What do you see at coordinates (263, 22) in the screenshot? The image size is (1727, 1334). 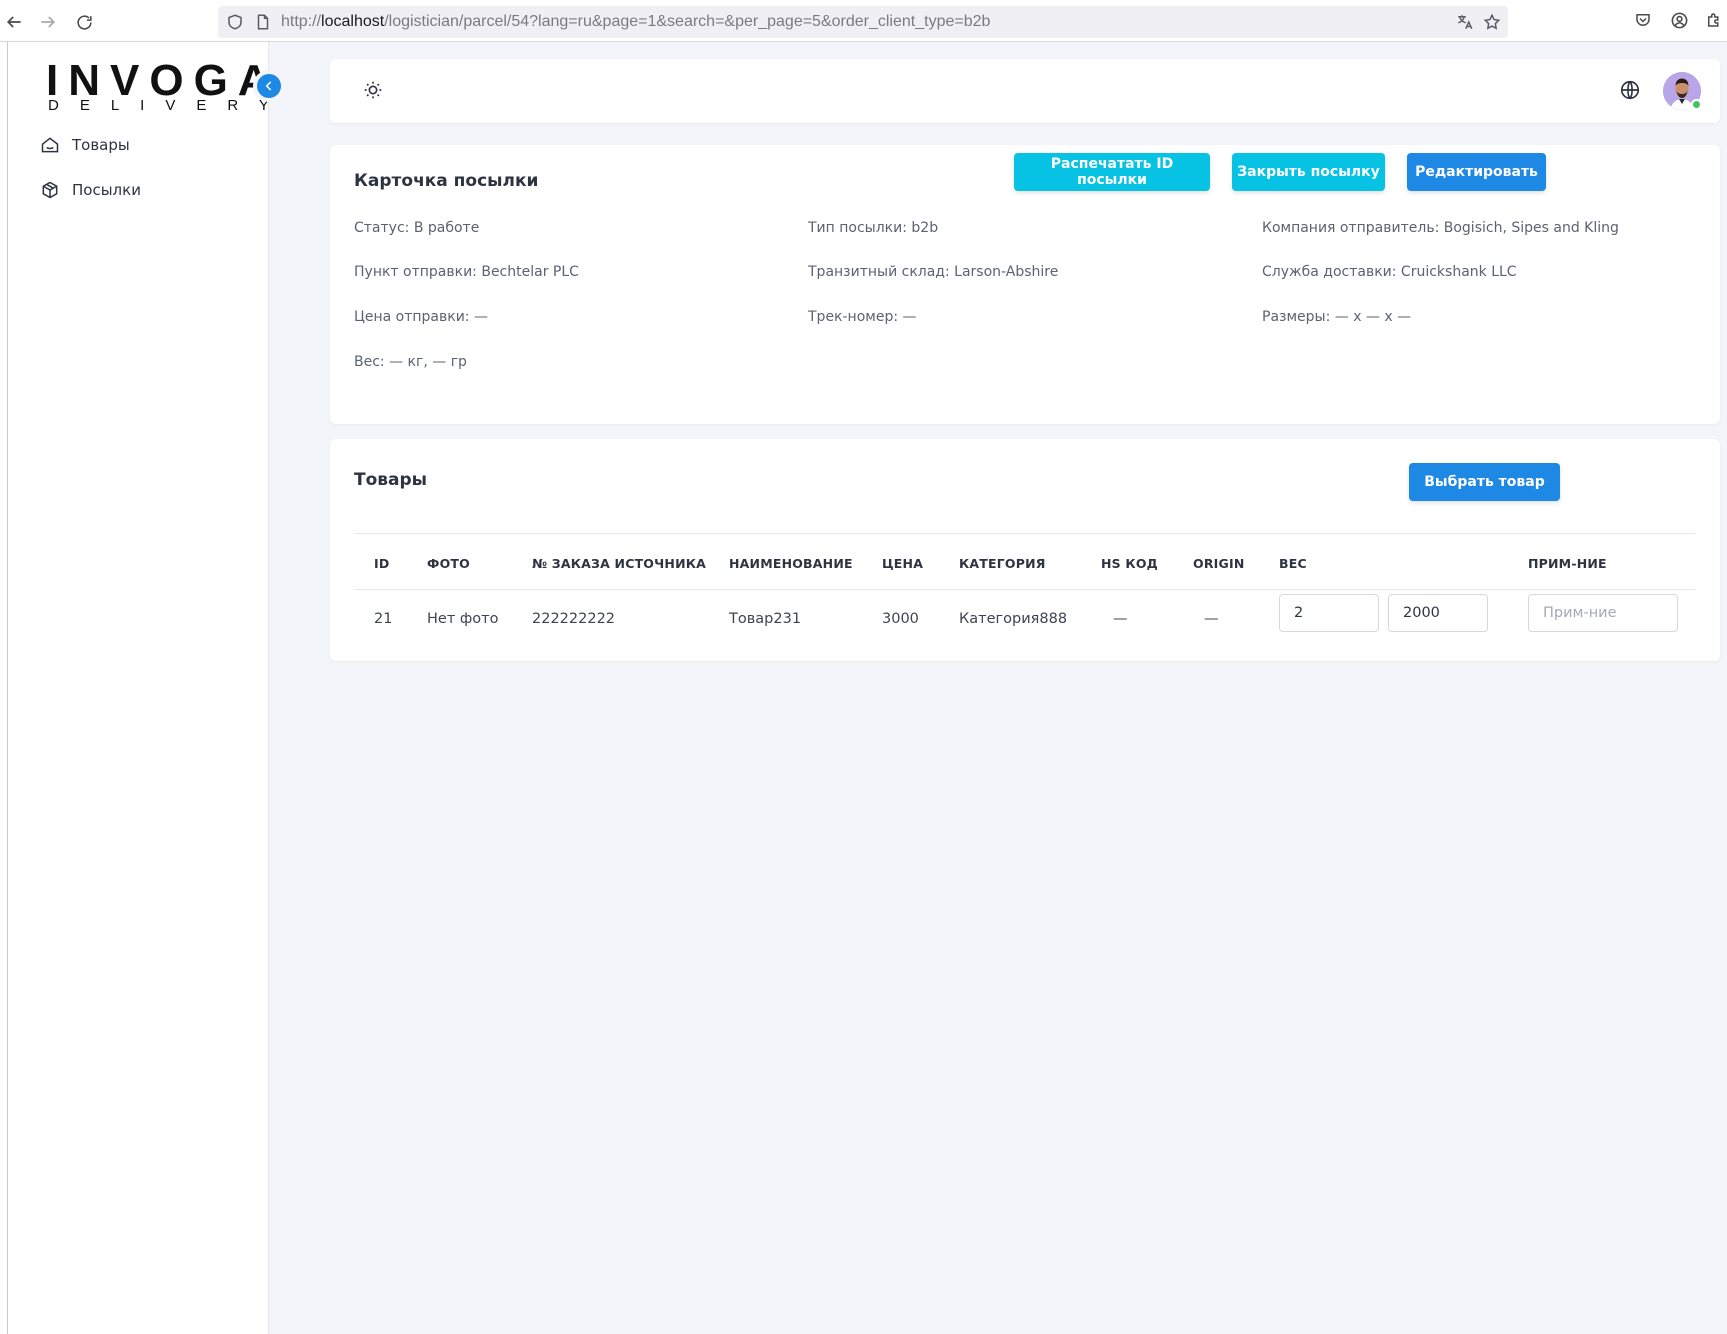 I see `page-icon` at bounding box center [263, 22].